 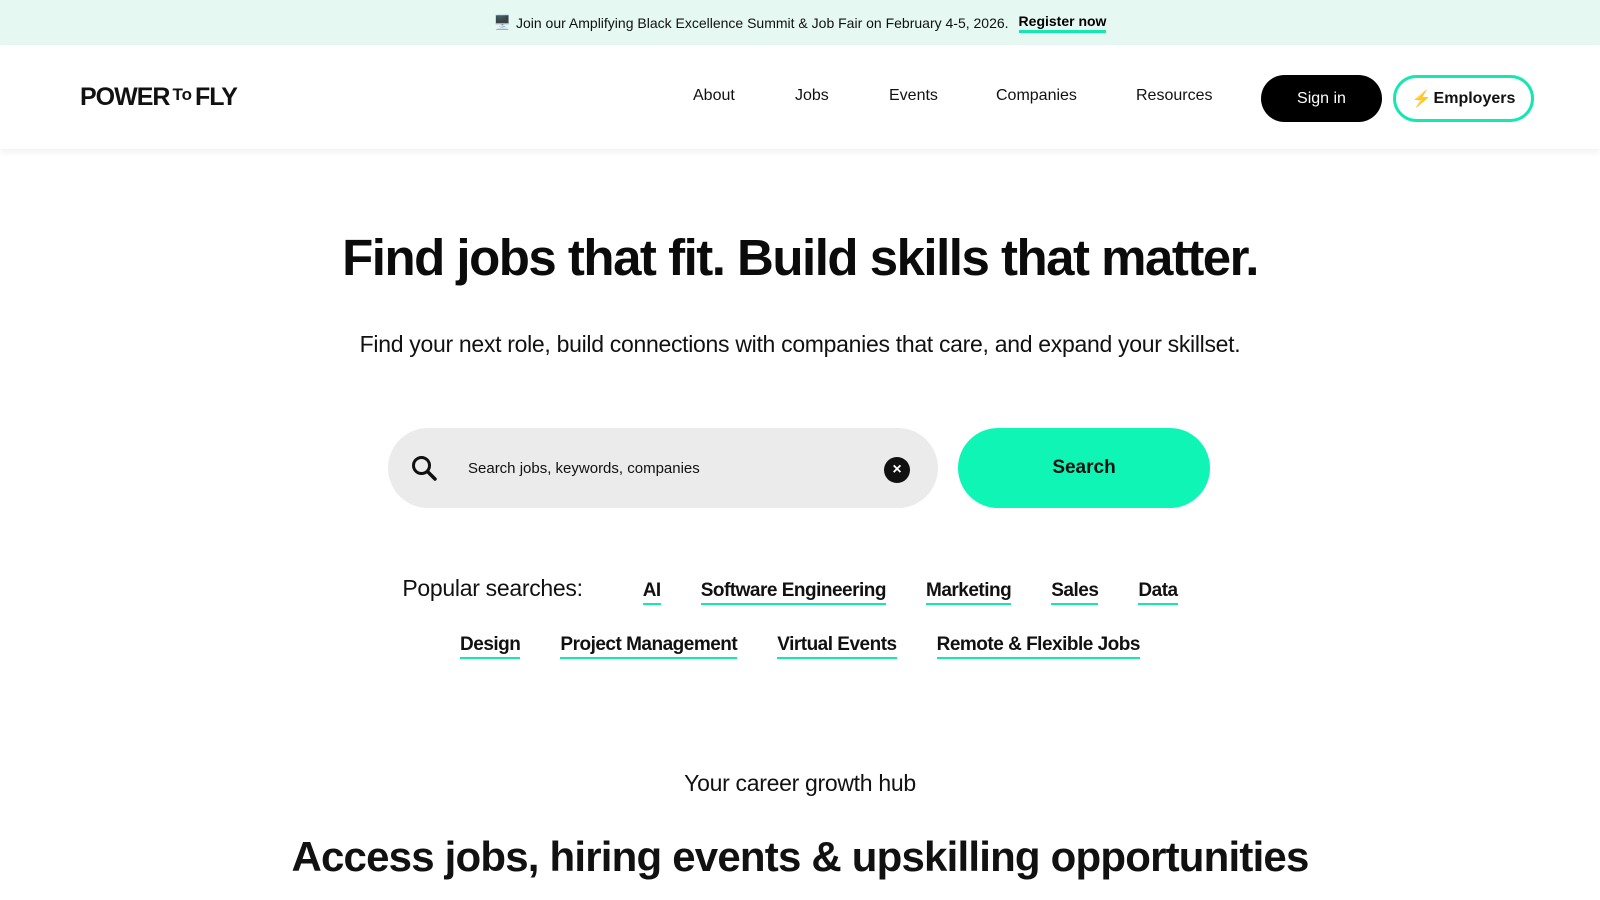 What do you see at coordinates (125, 97) in the screenshot?
I see `logo-text-power: POWER` at bounding box center [125, 97].